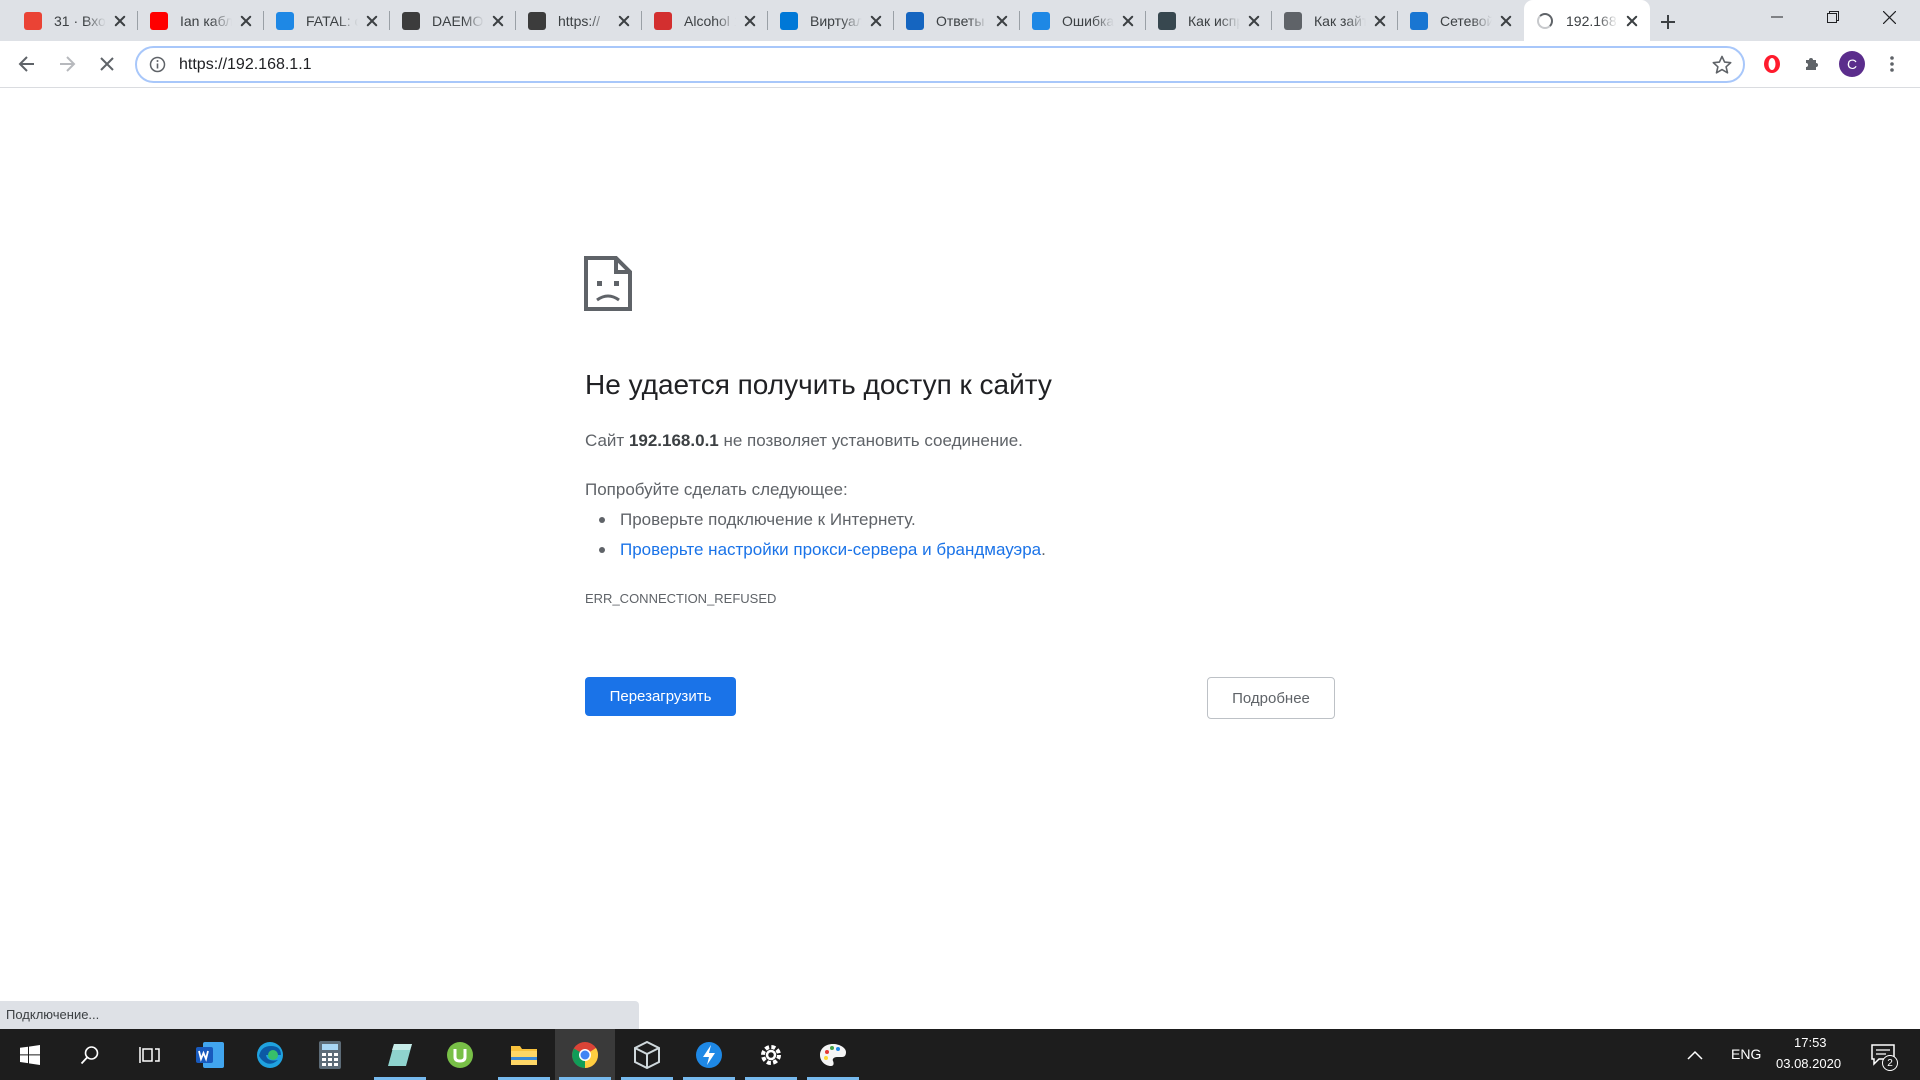 The height and width of the screenshot is (1080, 1920). What do you see at coordinates (836, 20) in the screenshot?
I see `tab-title: Виртуальный` at bounding box center [836, 20].